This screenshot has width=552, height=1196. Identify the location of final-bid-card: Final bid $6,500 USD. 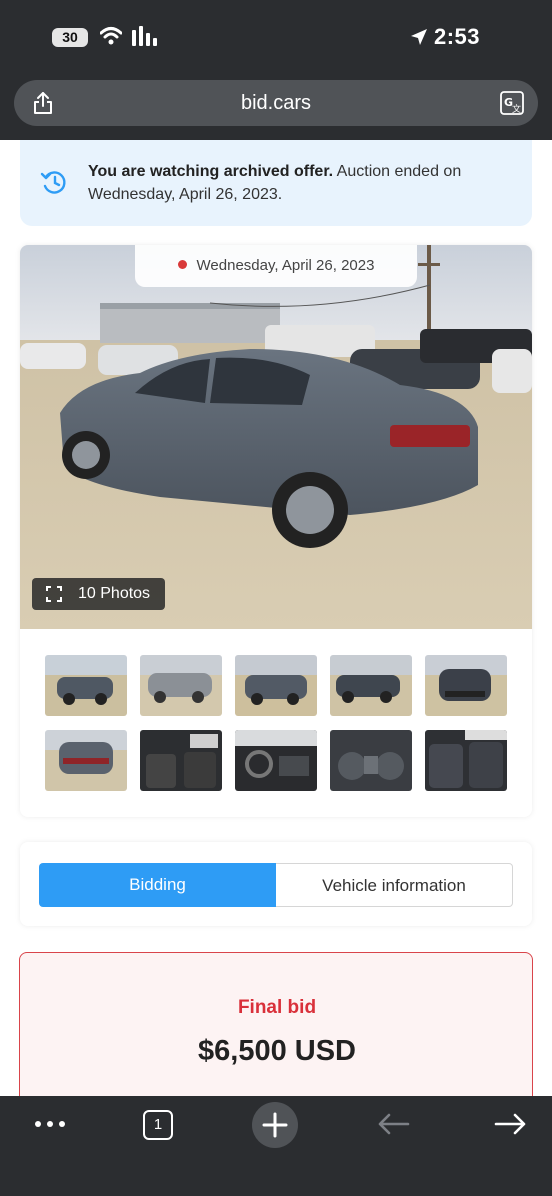
(276, 1024).